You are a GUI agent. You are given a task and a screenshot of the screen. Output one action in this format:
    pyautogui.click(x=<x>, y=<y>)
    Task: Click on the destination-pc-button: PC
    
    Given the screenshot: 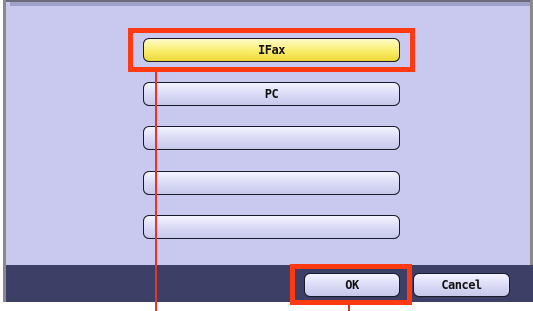 What is the action you would take?
    pyautogui.click(x=271, y=94)
    